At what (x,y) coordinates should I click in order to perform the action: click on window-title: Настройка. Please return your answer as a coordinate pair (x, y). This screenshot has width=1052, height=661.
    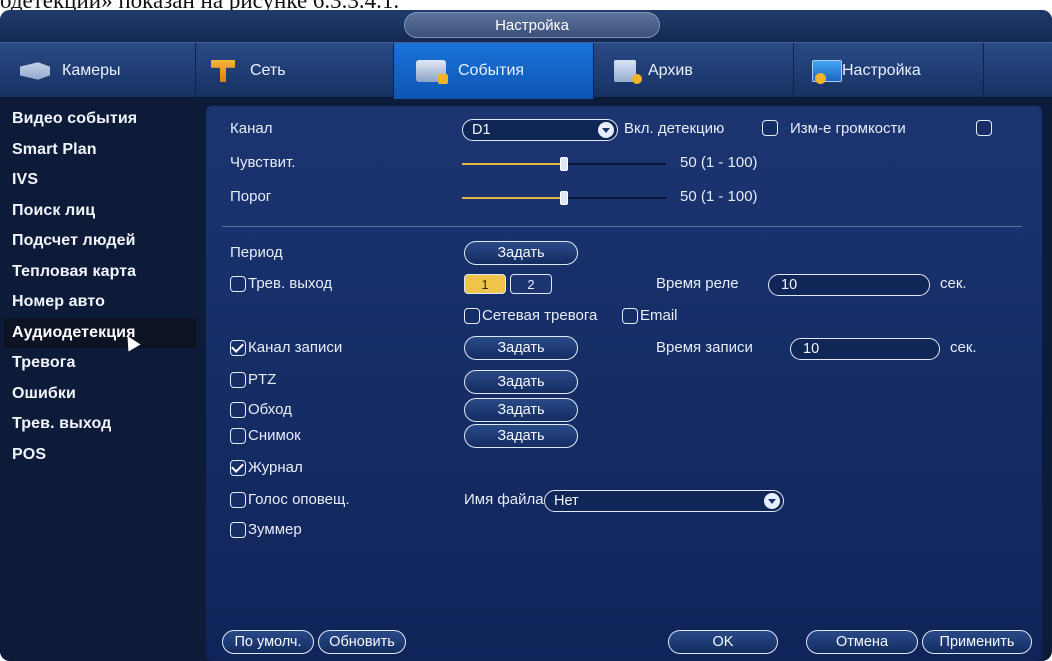
    Looking at the image, I should click on (532, 25).